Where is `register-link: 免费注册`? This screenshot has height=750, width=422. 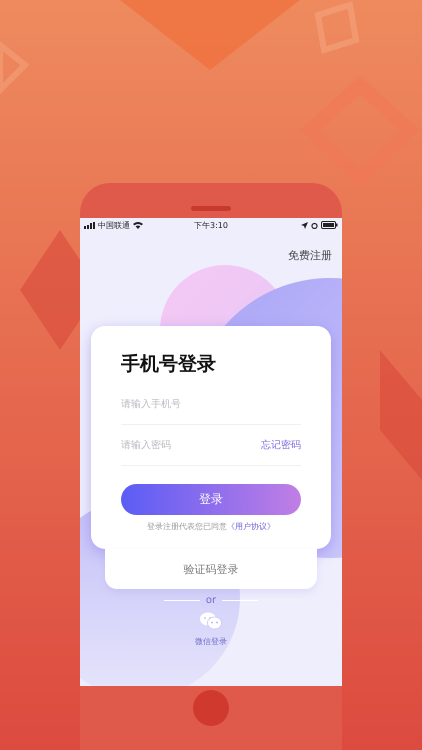
register-link: 免费注册 is located at coordinates (310, 255).